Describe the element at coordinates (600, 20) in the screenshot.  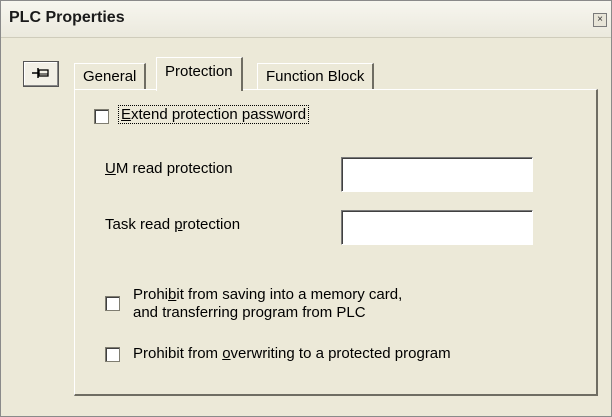
I see `close-icon: ×` at that location.